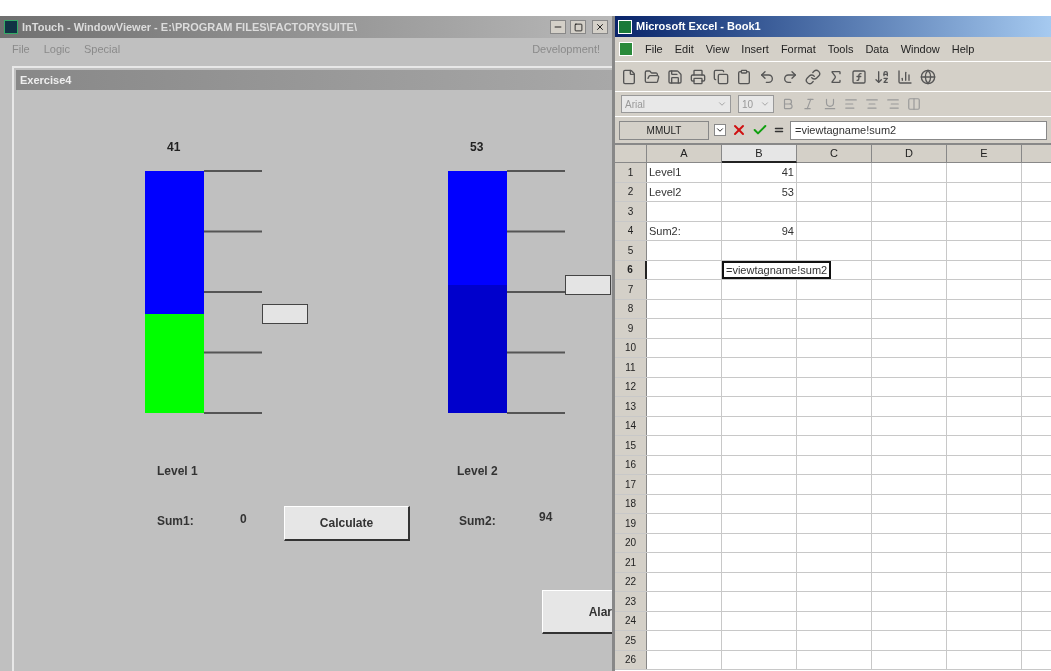 The height and width of the screenshot is (671, 1051). Describe the element at coordinates (664, 130) in the screenshot. I see `name-box: MMULT` at that location.